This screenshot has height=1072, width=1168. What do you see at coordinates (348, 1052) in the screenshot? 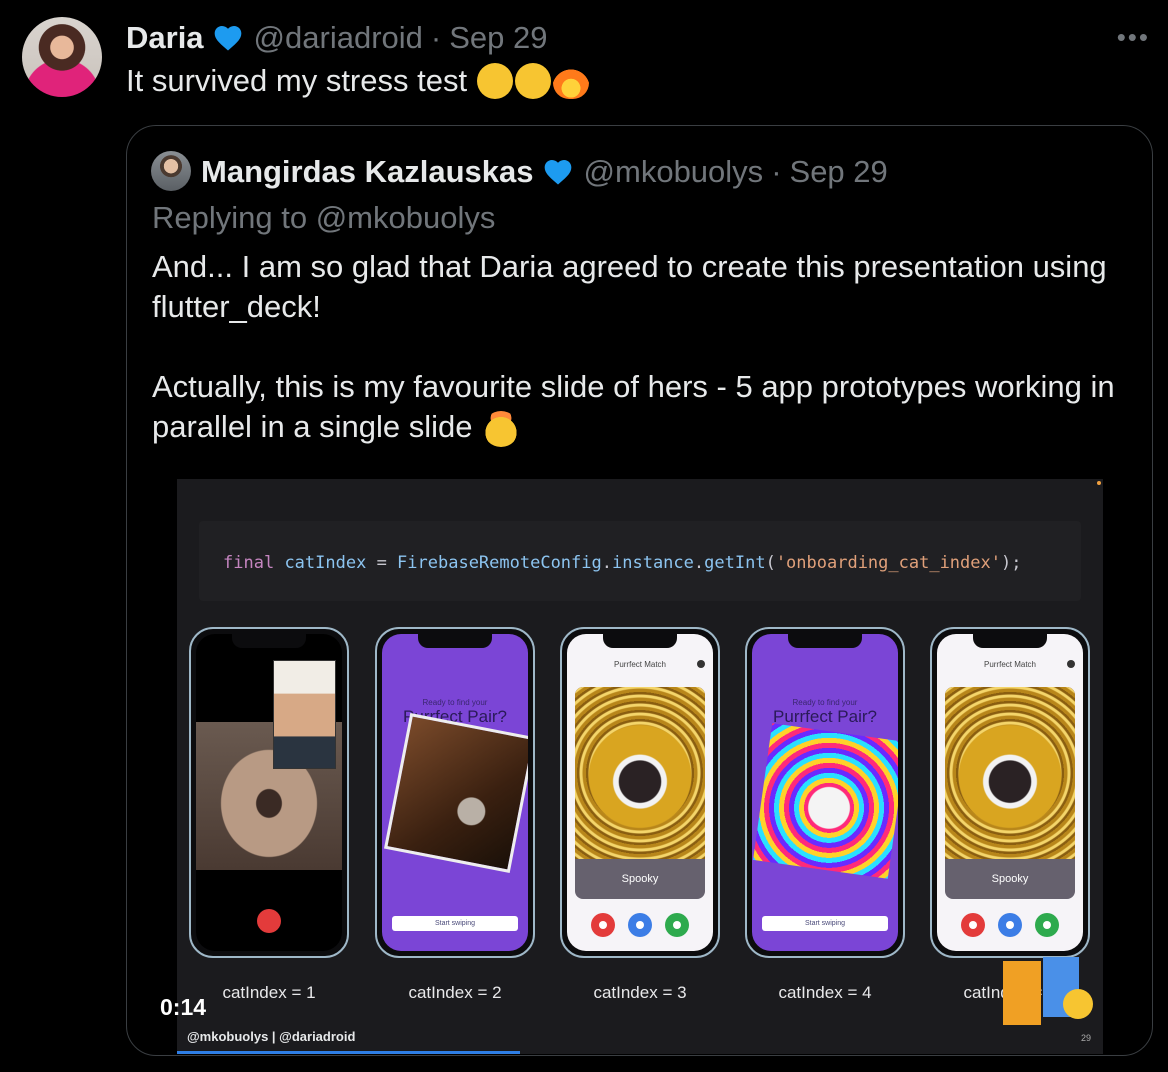
I see `video-progress-bar` at bounding box center [348, 1052].